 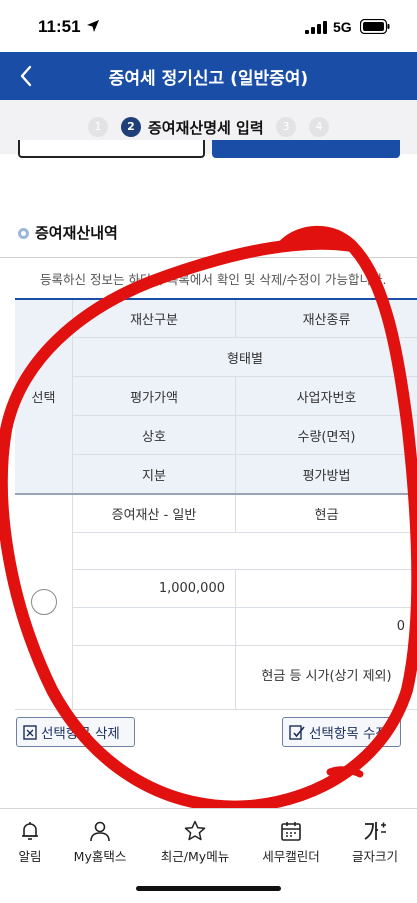 What do you see at coordinates (326, 319) in the screenshot?
I see `header-asset-type: 재산종류` at bounding box center [326, 319].